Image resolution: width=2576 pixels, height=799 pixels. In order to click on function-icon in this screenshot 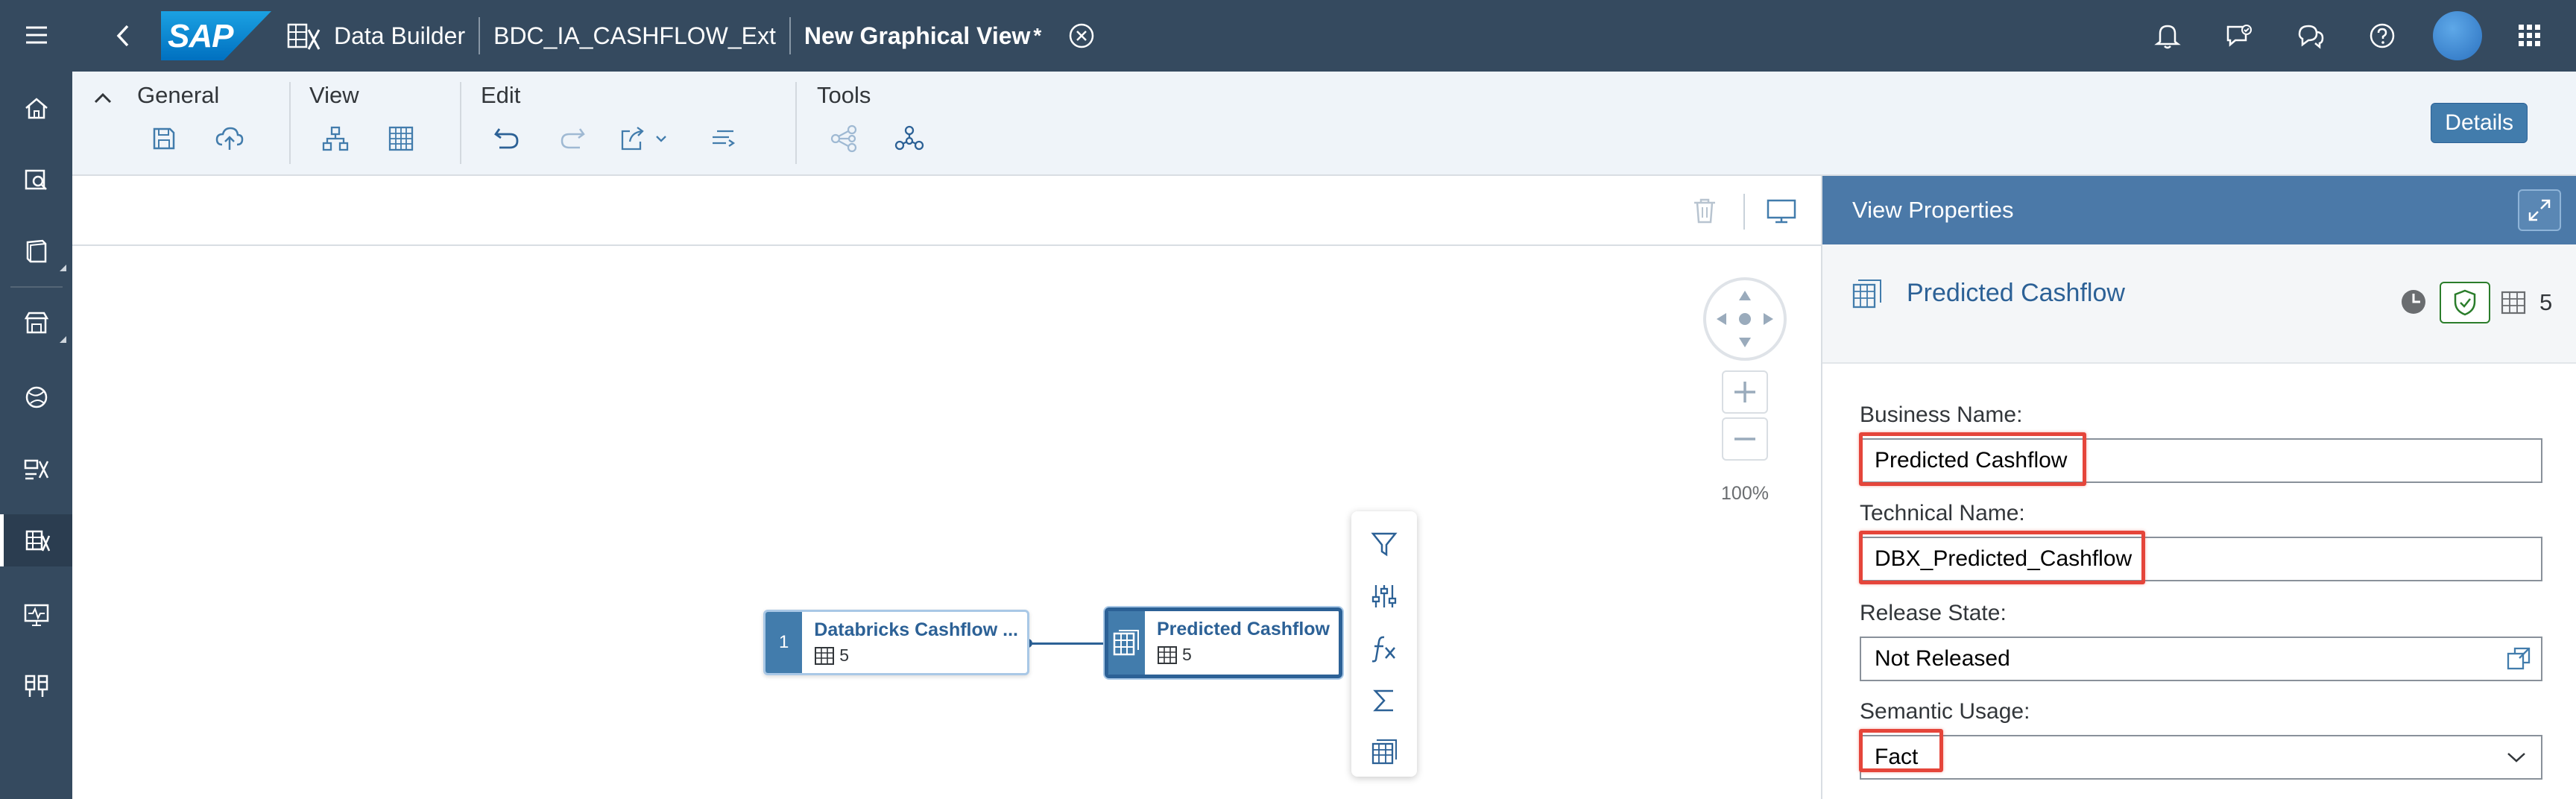, I will do `click(1384, 648)`.